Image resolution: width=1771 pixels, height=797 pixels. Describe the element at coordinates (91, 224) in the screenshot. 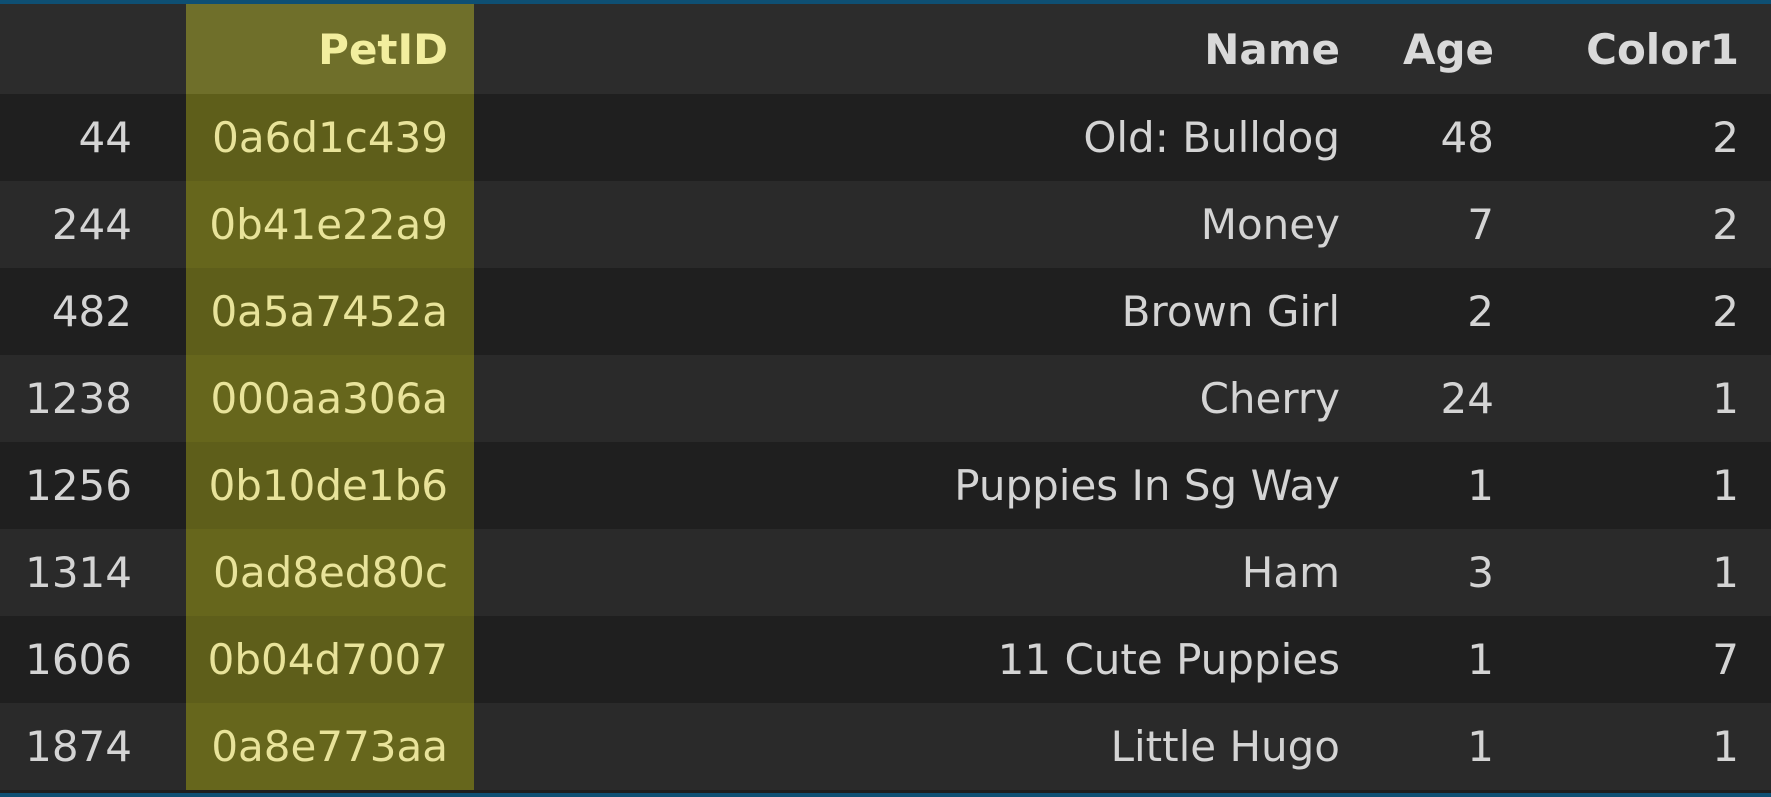

I see `row-index: 244` at that location.